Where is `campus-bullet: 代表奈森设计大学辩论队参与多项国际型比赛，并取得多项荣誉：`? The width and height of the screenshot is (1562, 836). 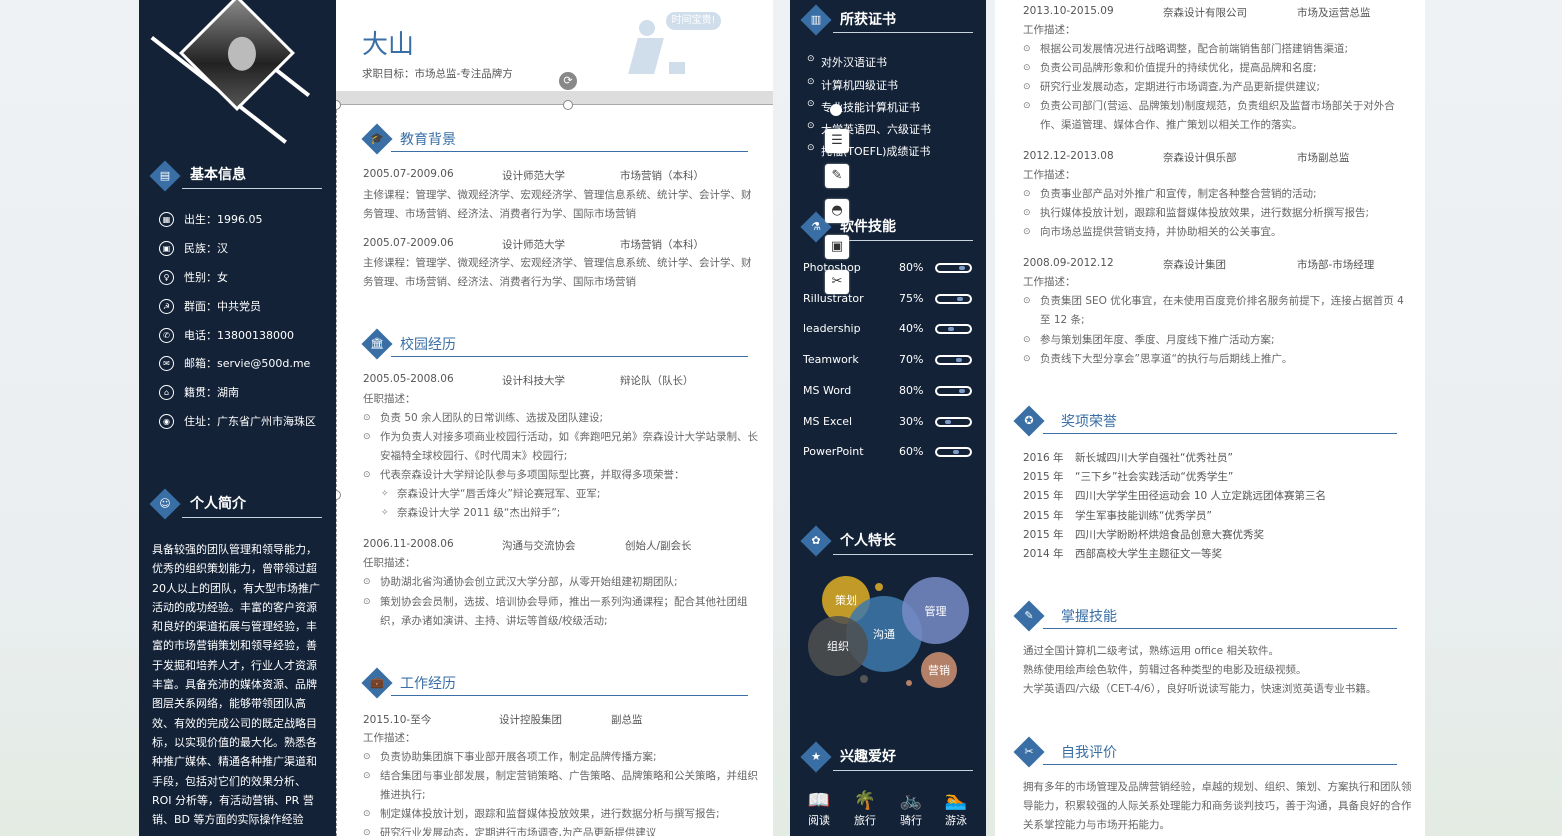
campus-bullet: 代表奈森设计大学辩论队参与多项国际型比赛，并取得多项荣誉： is located at coordinates (560, 475).